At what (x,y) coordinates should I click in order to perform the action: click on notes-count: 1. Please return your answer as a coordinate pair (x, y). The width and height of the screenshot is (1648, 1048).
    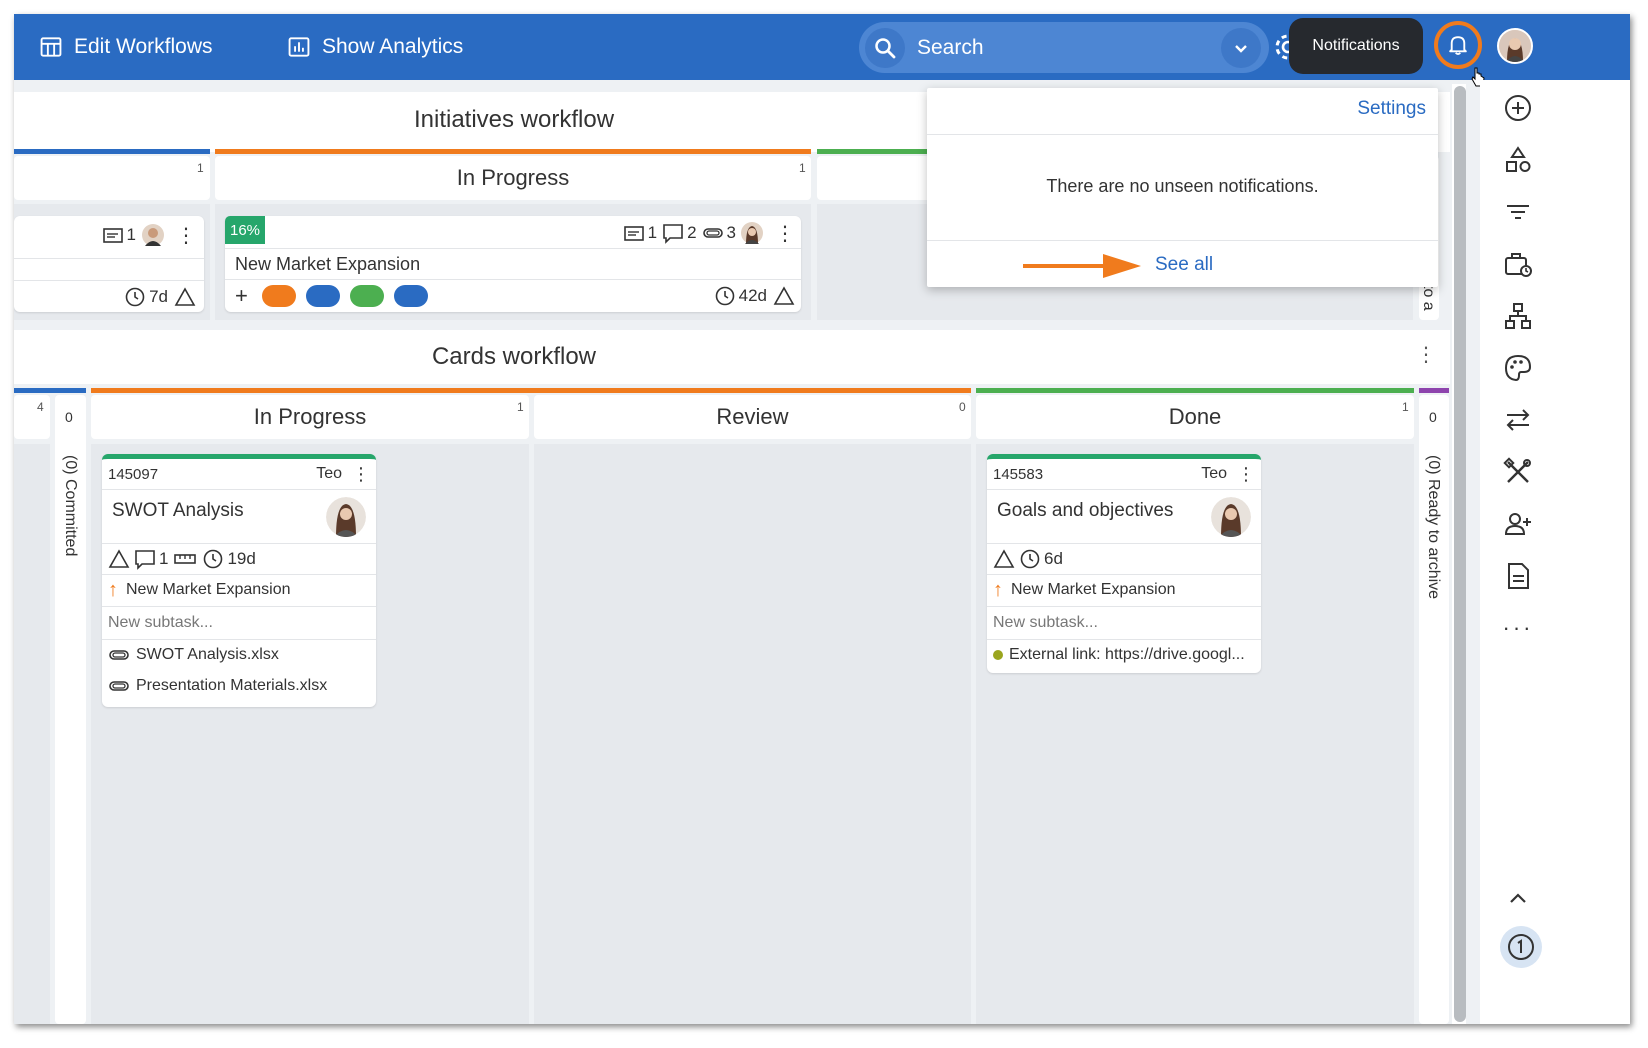
    Looking at the image, I should click on (652, 232).